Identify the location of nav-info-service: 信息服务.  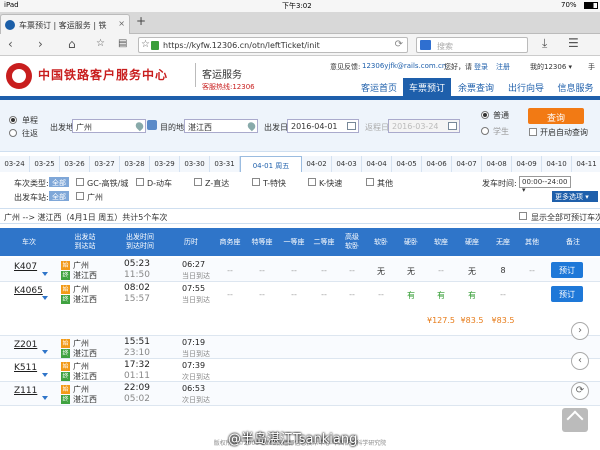
(575, 87).